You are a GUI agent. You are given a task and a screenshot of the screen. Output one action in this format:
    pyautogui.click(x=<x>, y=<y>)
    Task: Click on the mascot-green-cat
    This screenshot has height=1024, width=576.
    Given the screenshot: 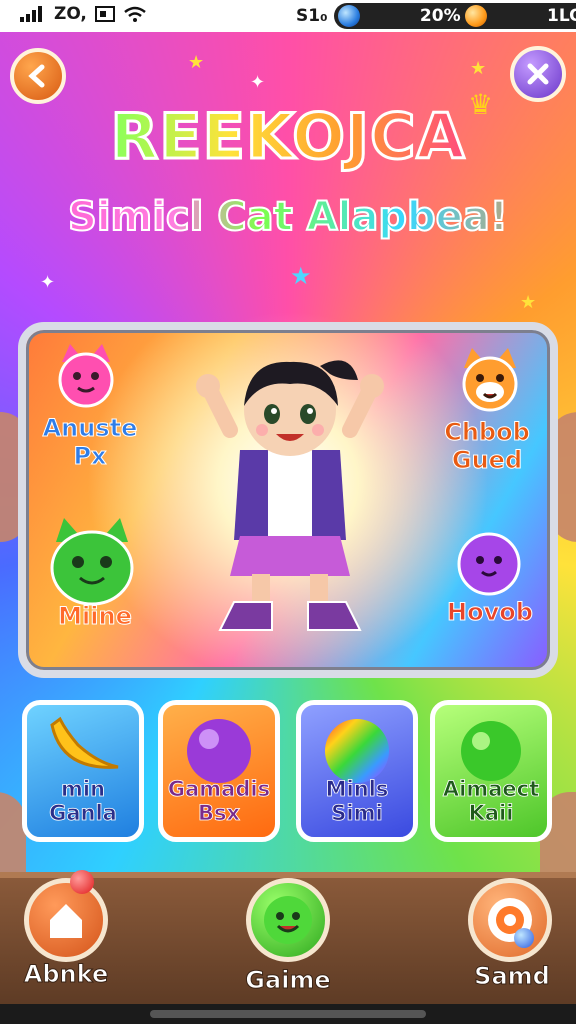 What is the action you would take?
    pyautogui.click(x=92, y=563)
    